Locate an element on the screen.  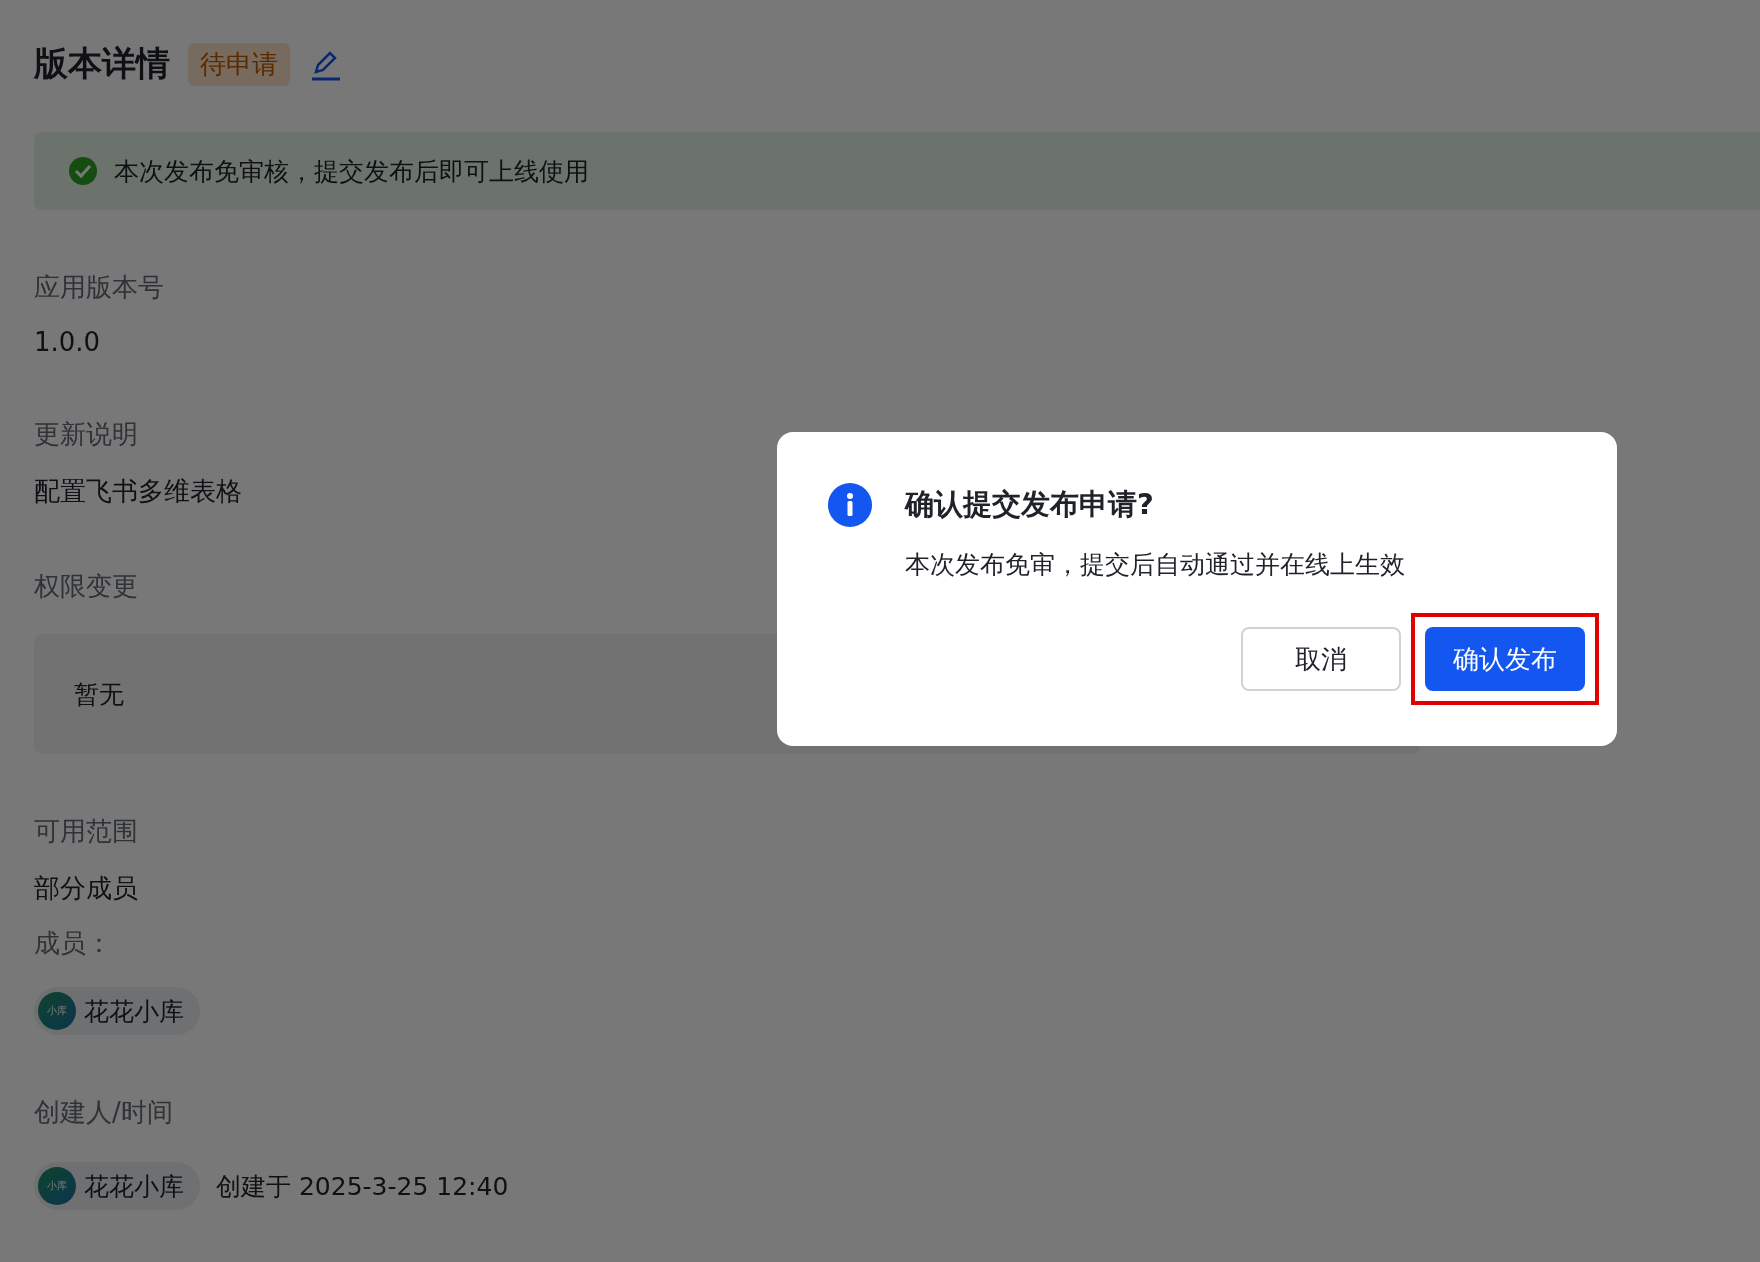
success-check-icon is located at coordinates (83, 171).